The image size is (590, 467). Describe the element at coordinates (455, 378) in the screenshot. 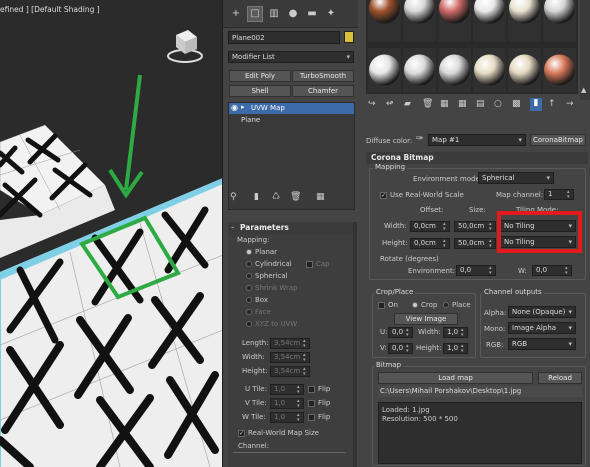

I see `load-map-button: Load map` at that location.